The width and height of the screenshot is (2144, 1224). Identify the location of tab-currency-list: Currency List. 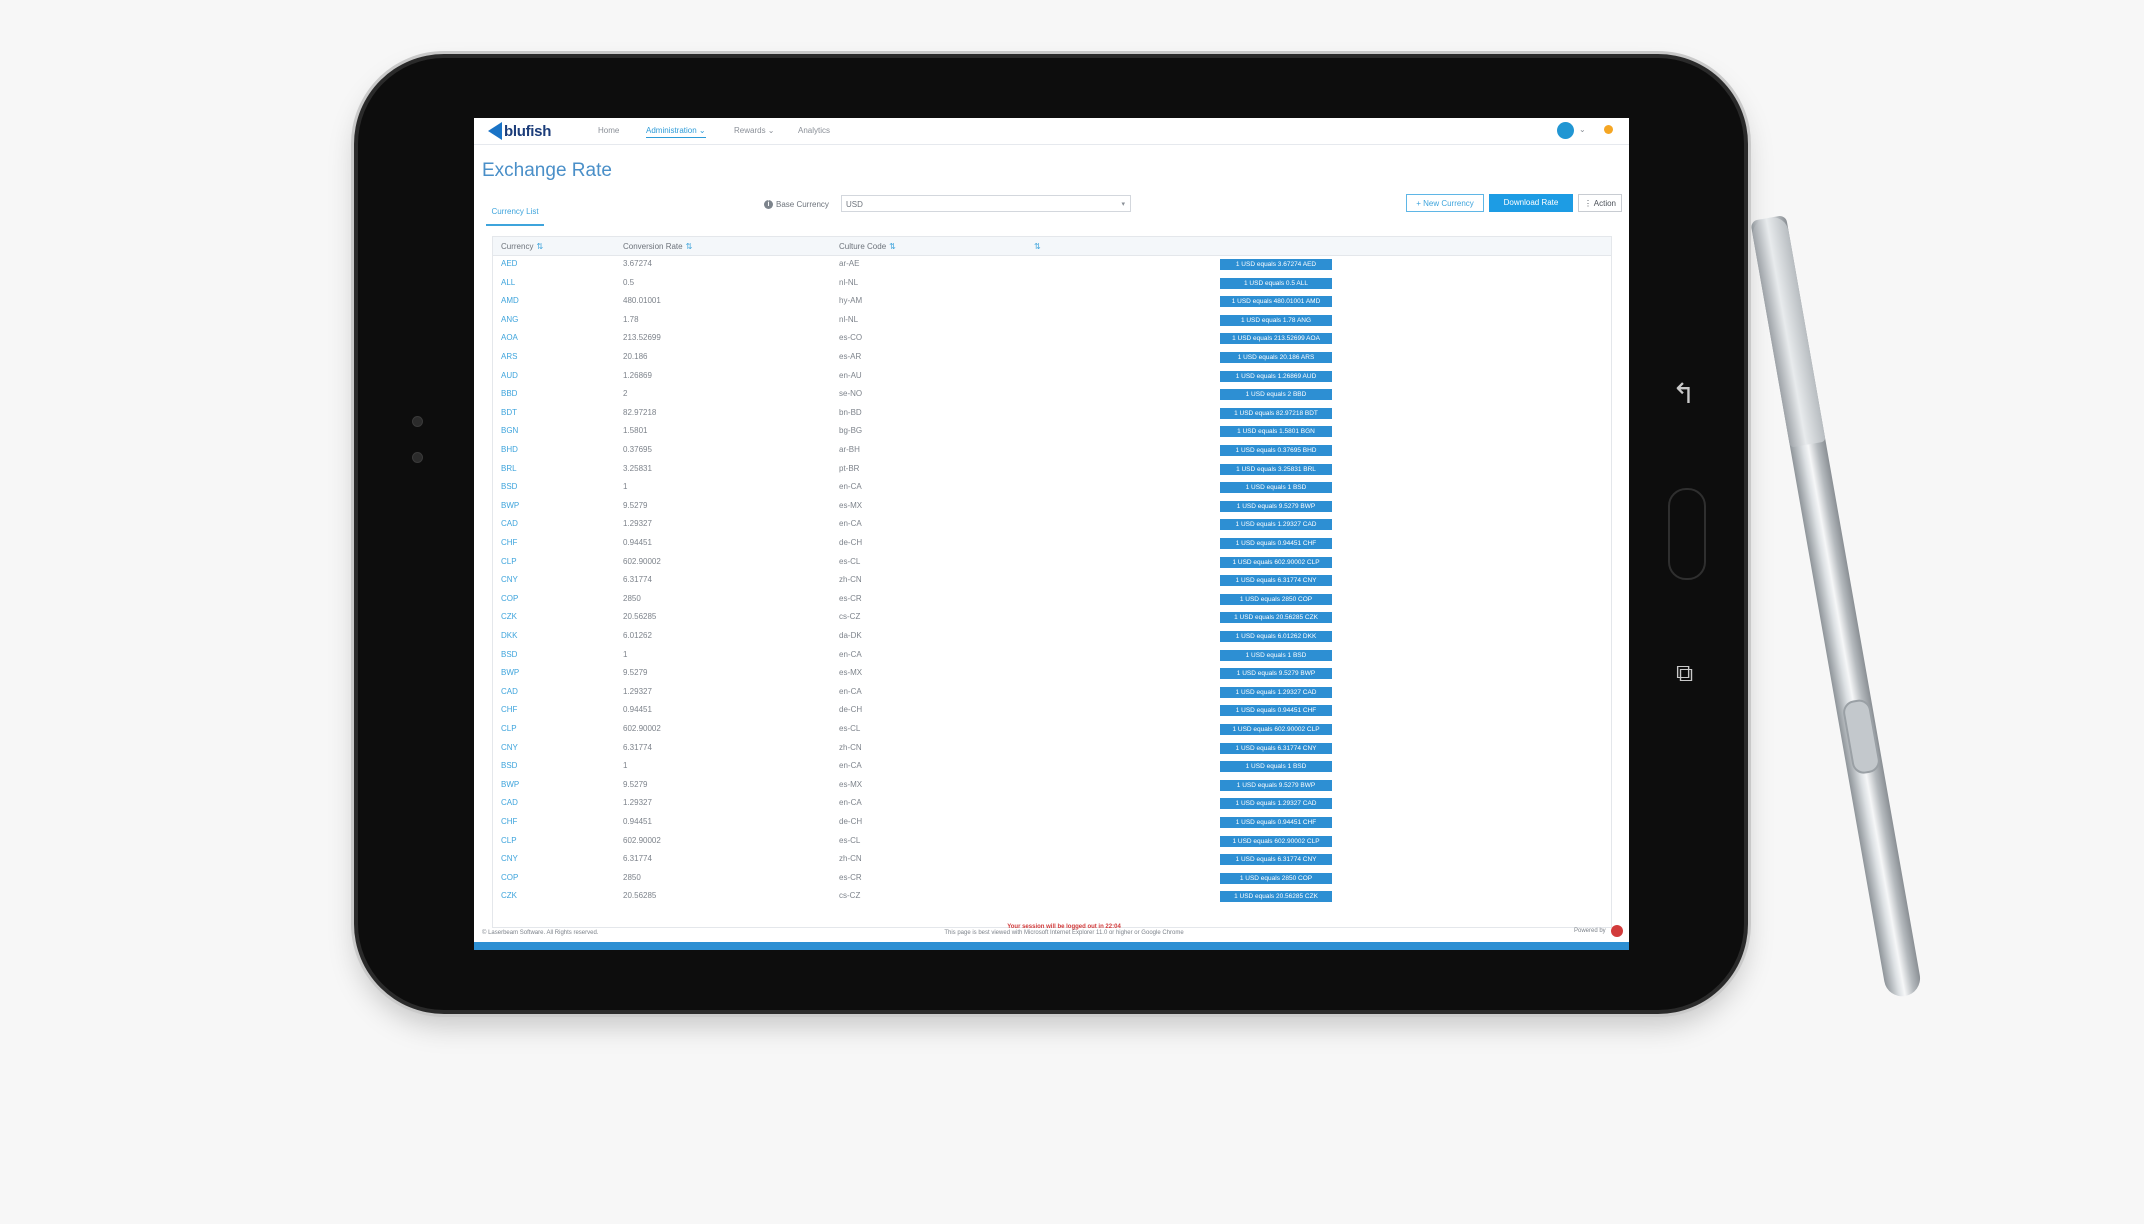
(515, 214).